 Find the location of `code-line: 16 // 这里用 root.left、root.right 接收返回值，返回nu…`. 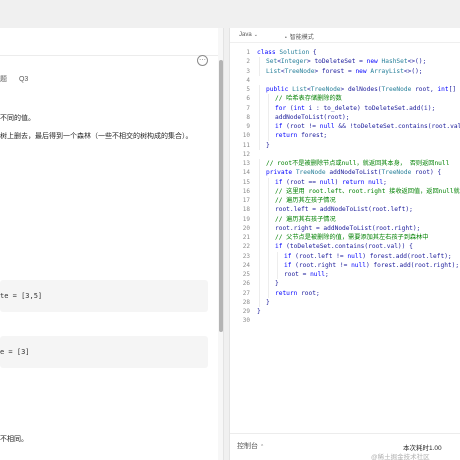

code-line: 16 // 这里用 root.left、root.right 接收返回值，返回nu… is located at coordinates (345, 191).